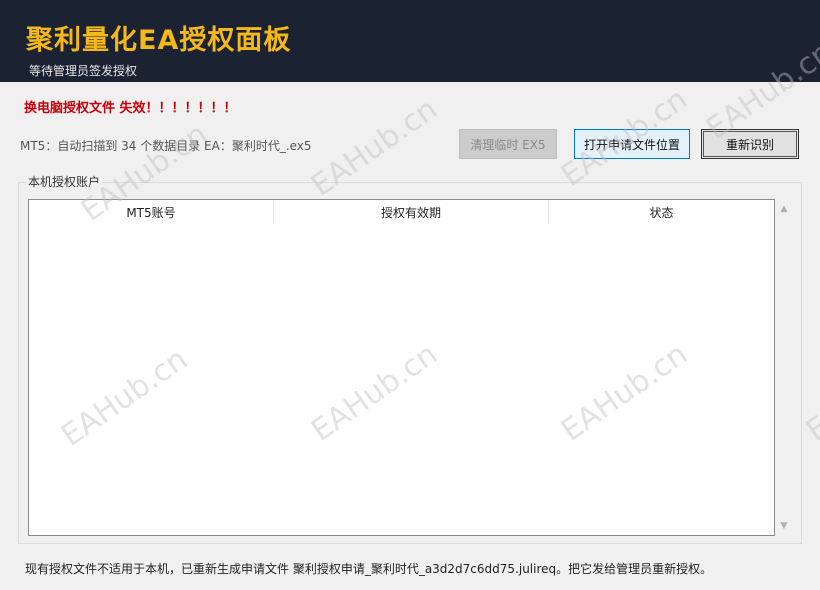 Image resolution: width=820 pixels, height=590 pixels. Describe the element at coordinates (151, 212) in the screenshot. I see `column-header-mt5-account: MT5账号` at that location.